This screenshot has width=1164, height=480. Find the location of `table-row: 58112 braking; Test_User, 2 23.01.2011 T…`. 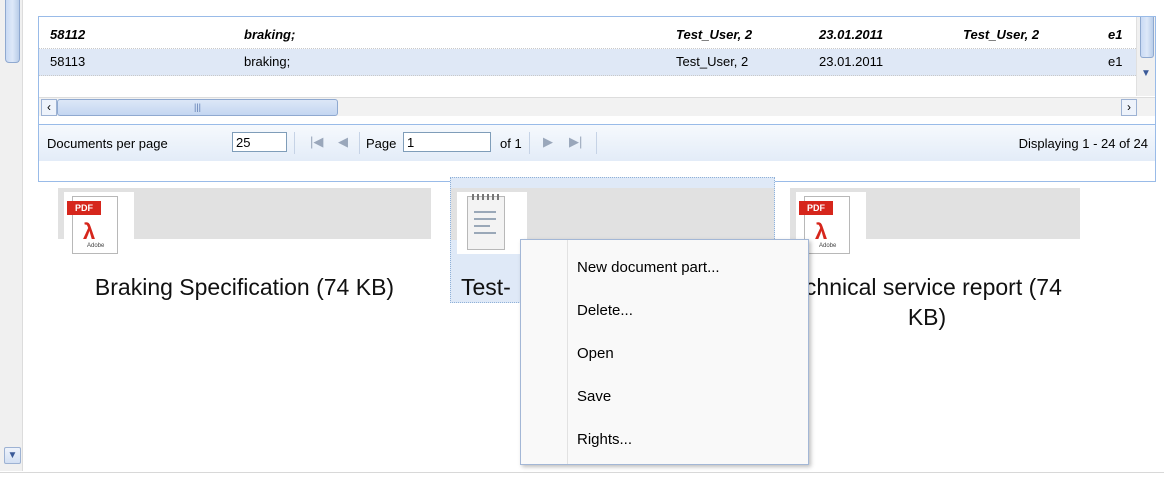

table-row: 58112 braking; Test_User, 2 23.01.2011 T… is located at coordinates (587, 35).